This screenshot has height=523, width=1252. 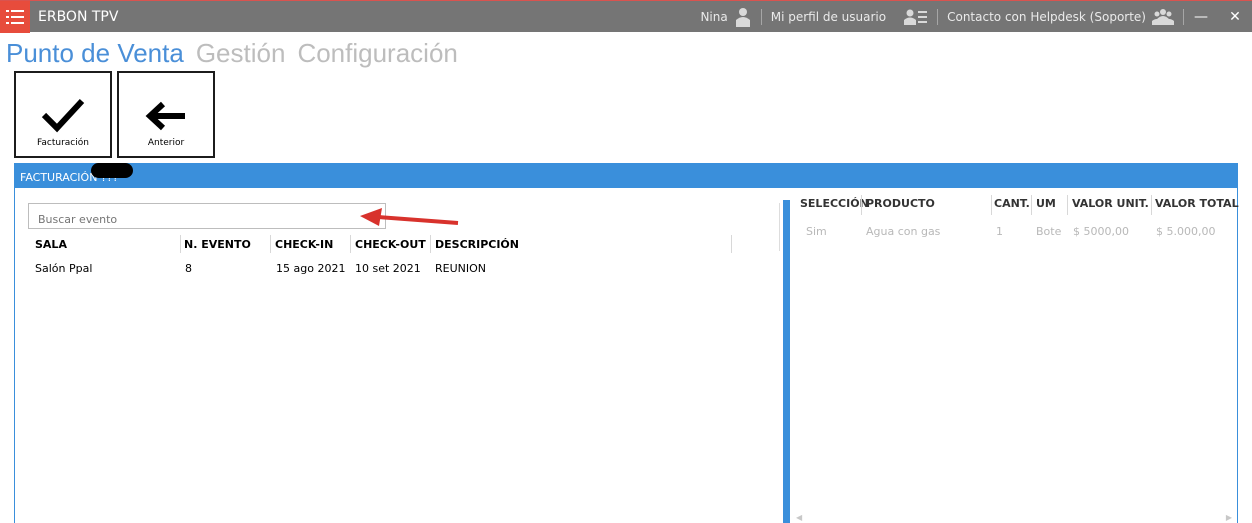 What do you see at coordinates (188, 268) in the screenshot?
I see `event-cell-numero: 8` at bounding box center [188, 268].